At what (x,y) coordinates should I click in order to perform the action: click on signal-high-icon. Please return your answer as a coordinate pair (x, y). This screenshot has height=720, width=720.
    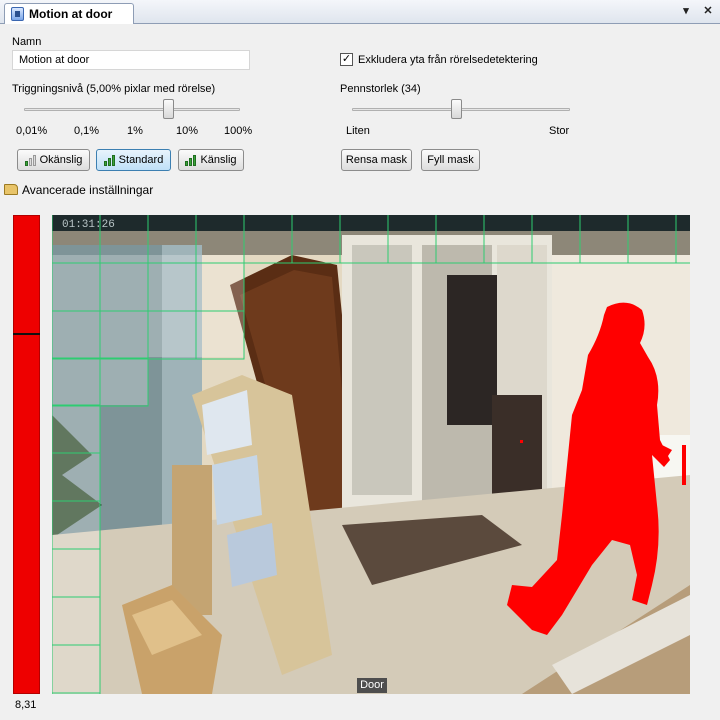
    Looking at the image, I should click on (191, 160).